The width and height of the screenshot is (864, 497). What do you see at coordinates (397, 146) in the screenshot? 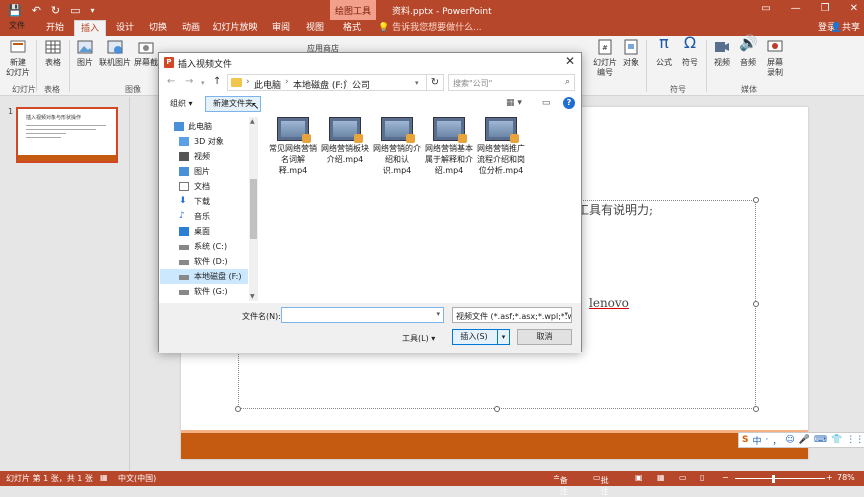
I see `file-item: 网络营销的介绍和认识.mp4` at bounding box center [397, 146].